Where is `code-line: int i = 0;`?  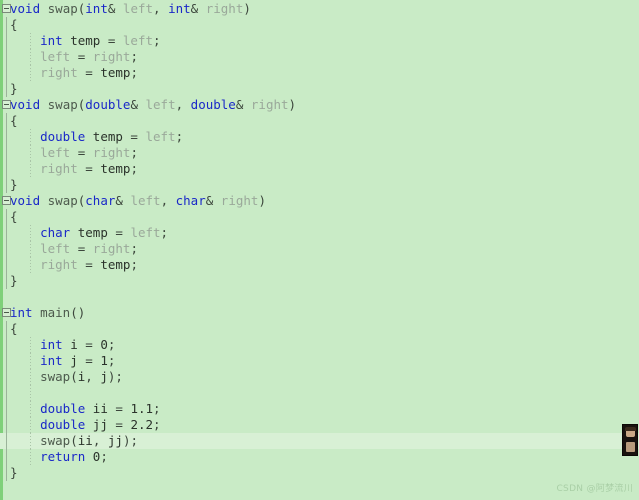 code-line: int i = 0; is located at coordinates (319, 345).